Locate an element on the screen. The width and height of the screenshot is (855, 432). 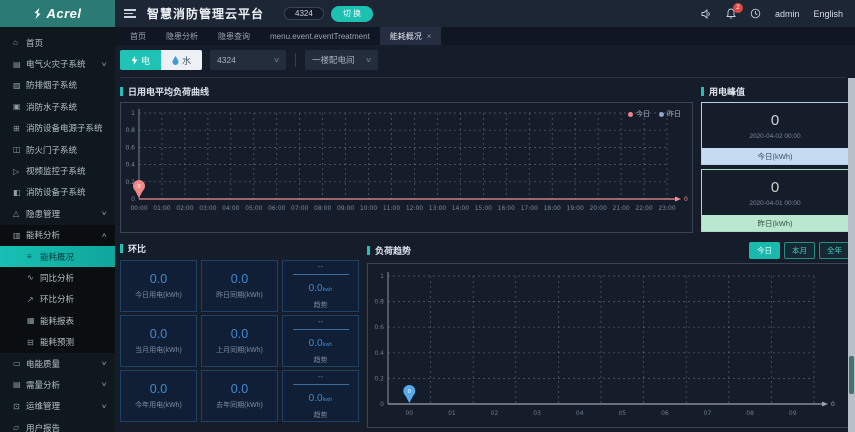
user-menu: admin is located at coordinates (787, 14).